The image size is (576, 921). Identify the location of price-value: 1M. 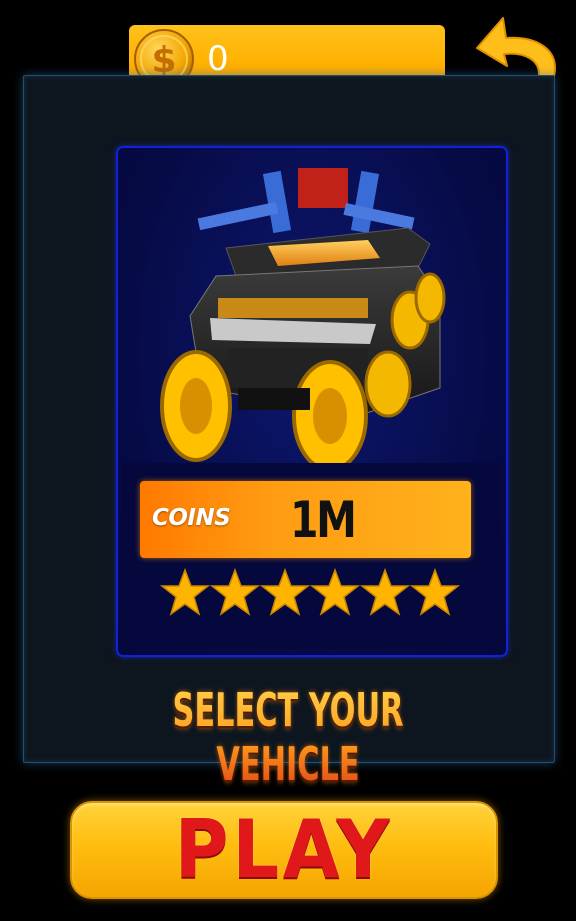
(323, 520).